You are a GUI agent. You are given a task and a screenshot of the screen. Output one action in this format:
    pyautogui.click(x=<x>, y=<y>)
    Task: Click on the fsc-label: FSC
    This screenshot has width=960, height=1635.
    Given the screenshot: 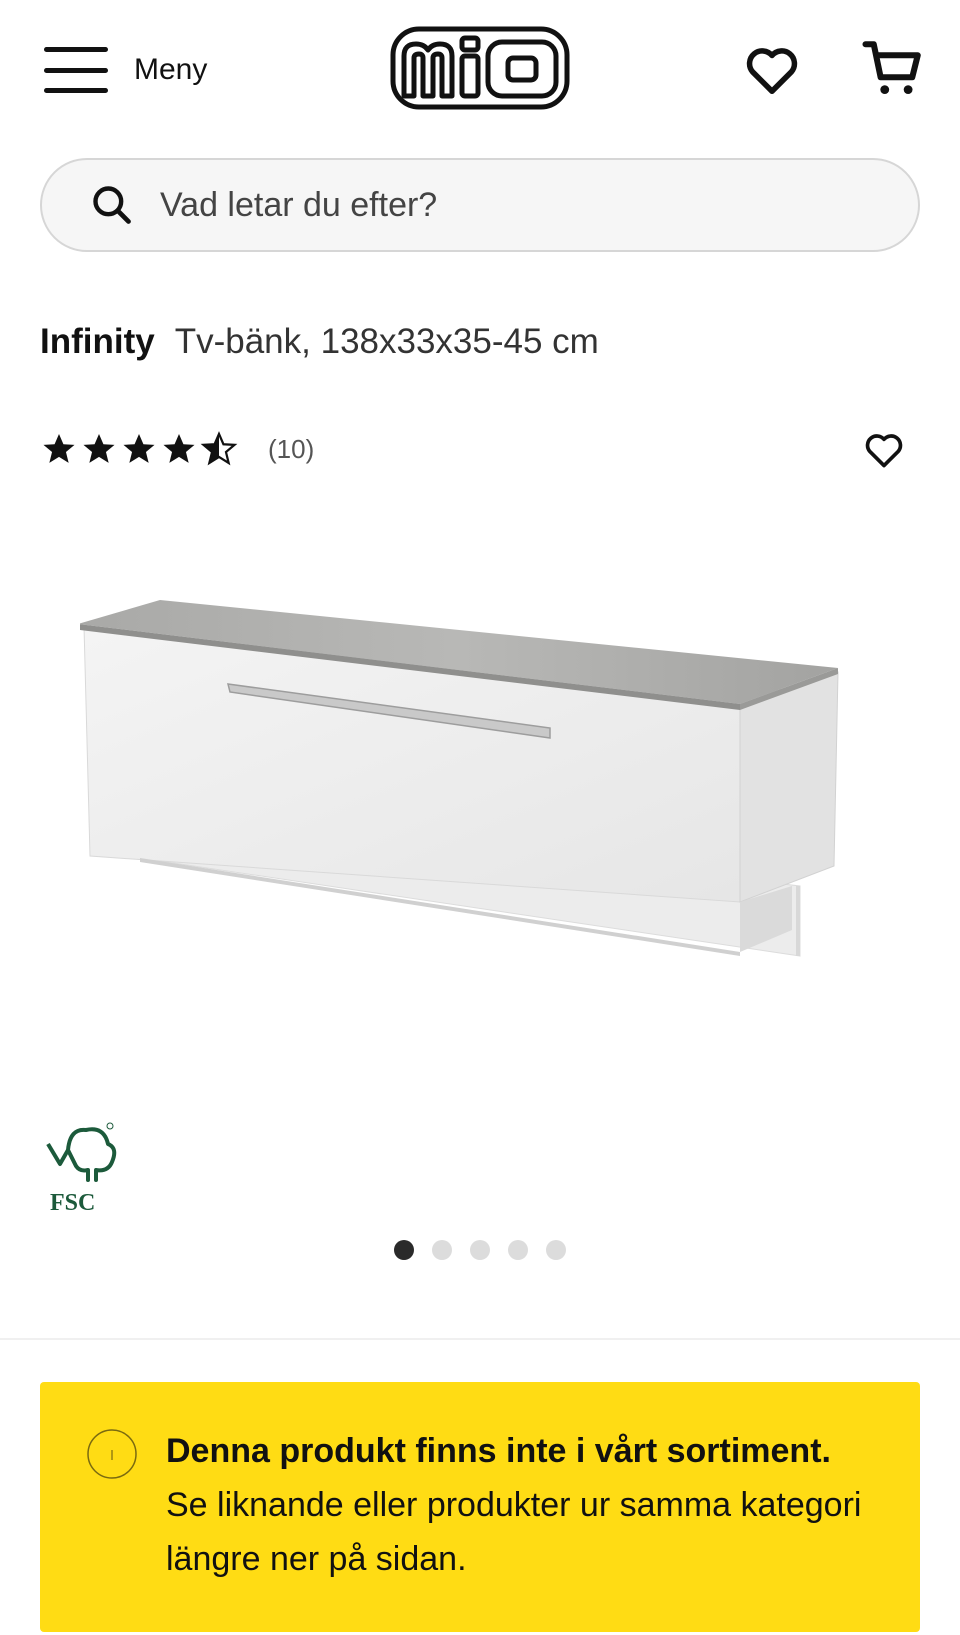 What is the action you would take?
    pyautogui.click(x=72, y=1203)
    